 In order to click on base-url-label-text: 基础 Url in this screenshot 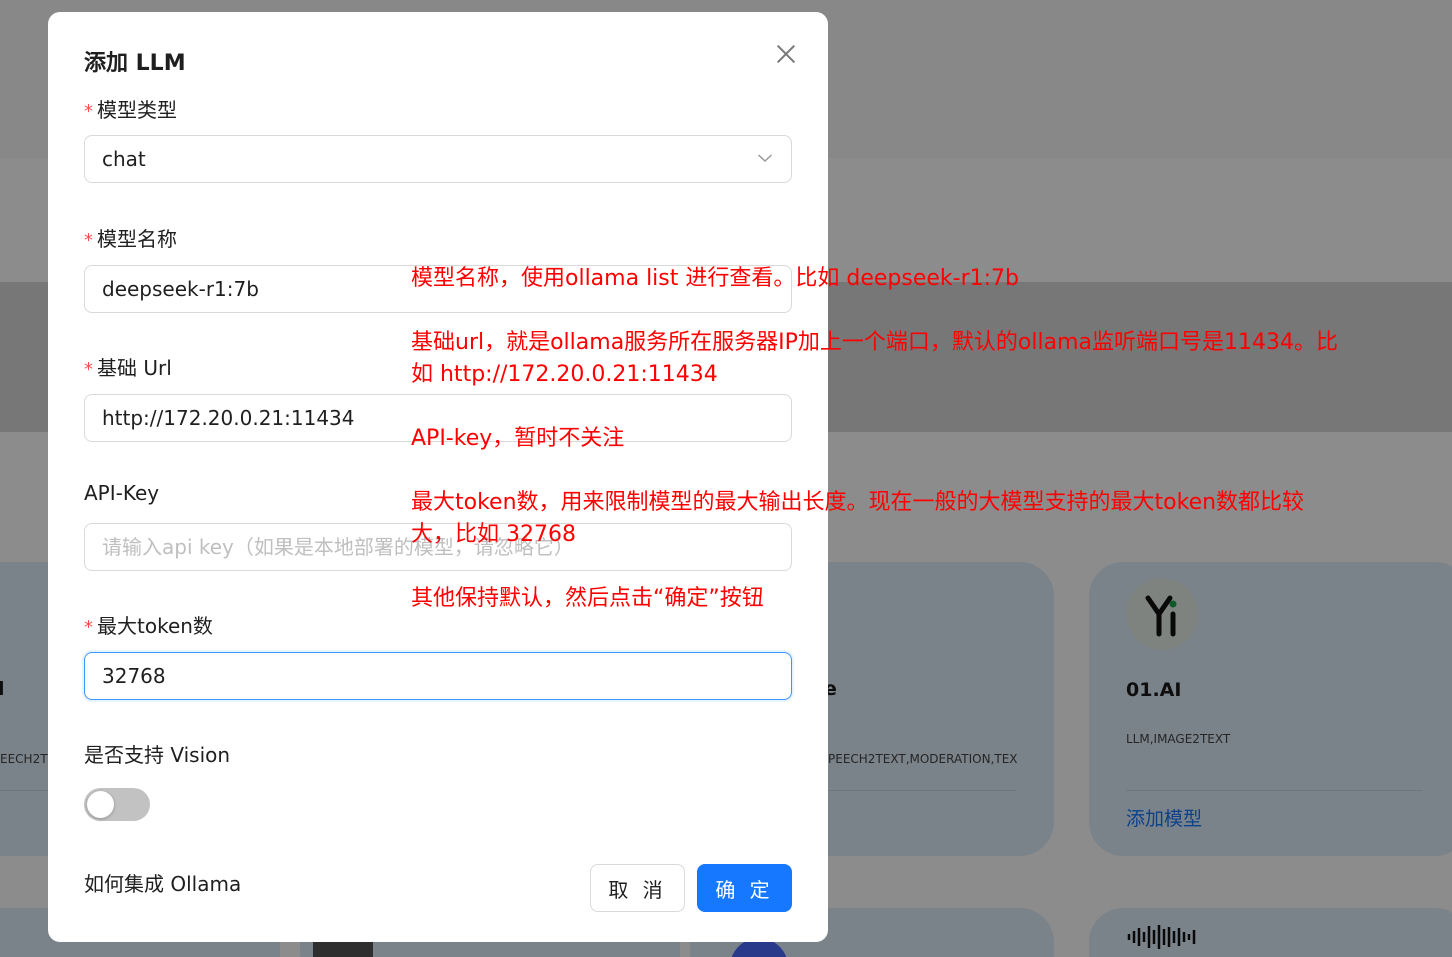, I will do `click(134, 368)`.